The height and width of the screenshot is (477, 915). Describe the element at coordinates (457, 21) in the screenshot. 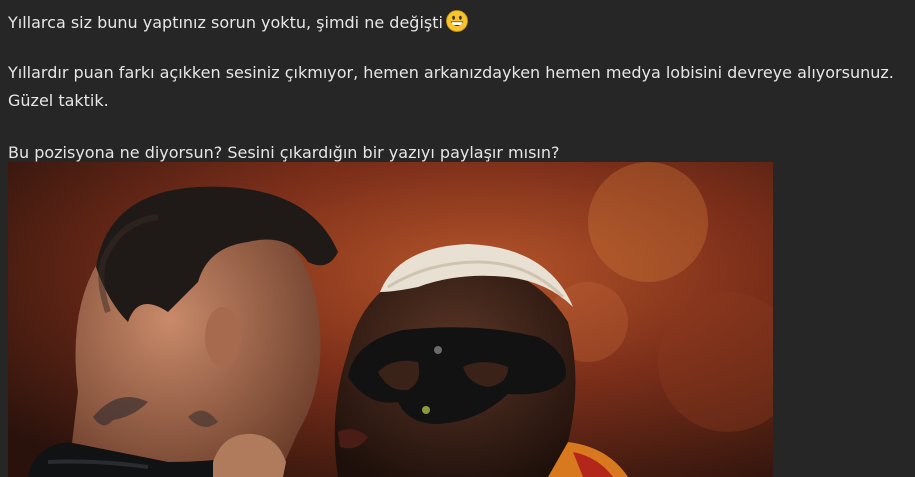

I see `grinning-face-emoji-icon` at that location.